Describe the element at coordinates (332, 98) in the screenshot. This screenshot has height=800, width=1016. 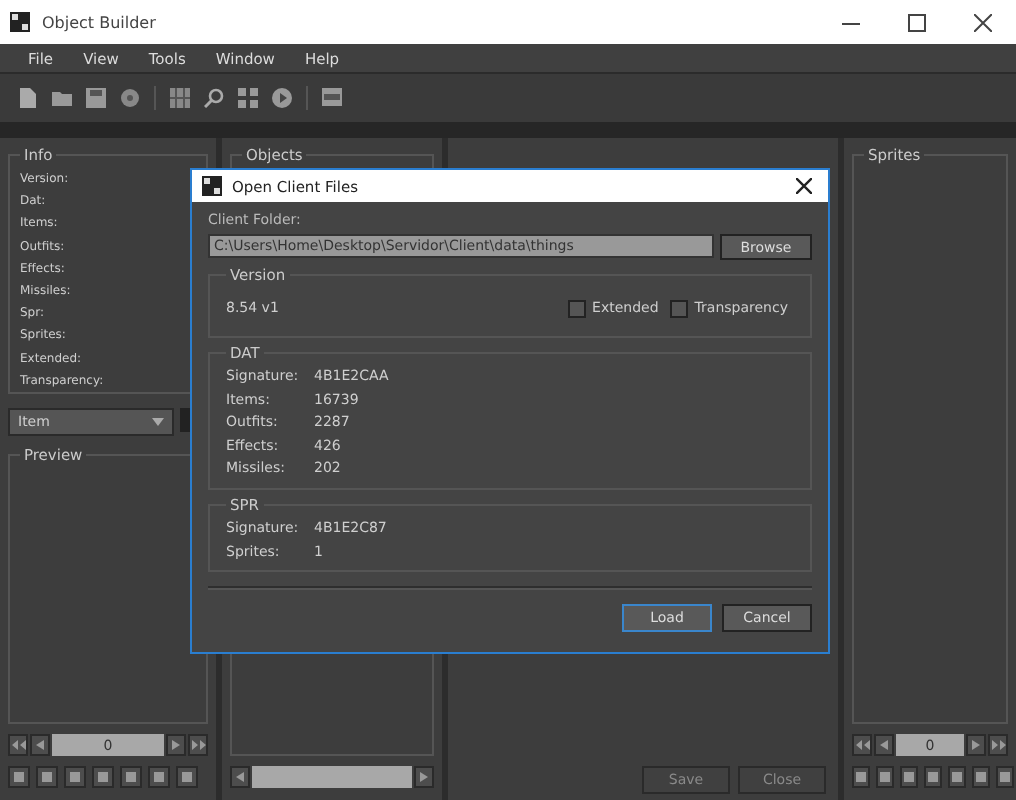
I see `panel-icon` at that location.